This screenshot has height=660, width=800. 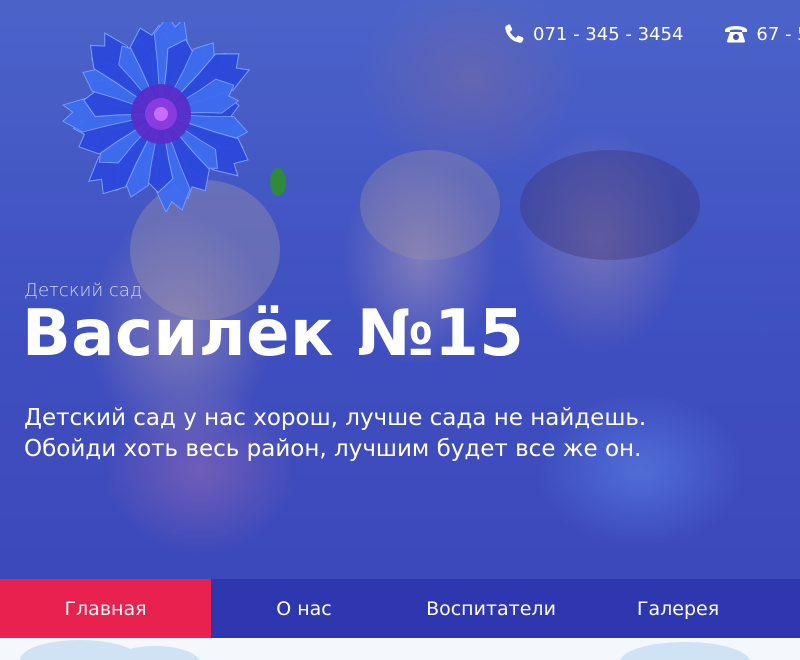 What do you see at coordinates (304, 608) in the screenshot?
I see `nav-item-about: О нас` at bounding box center [304, 608].